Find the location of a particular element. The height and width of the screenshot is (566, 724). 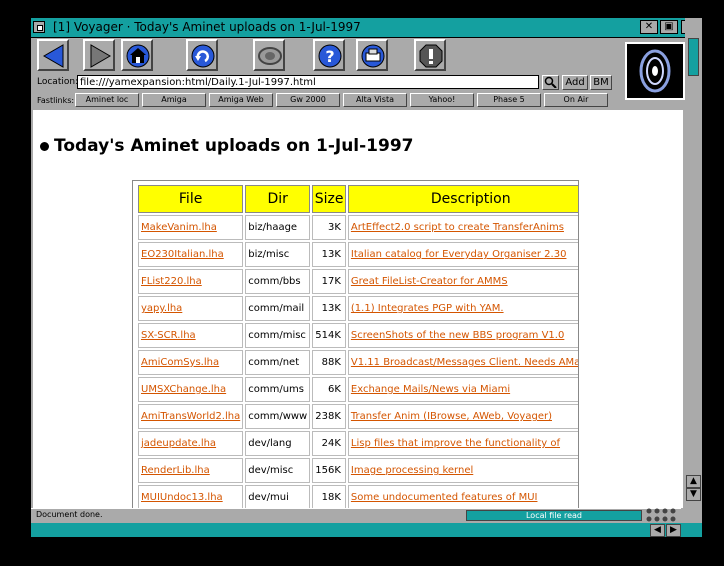

description-link: Image processing kernel is located at coordinates (462, 470).